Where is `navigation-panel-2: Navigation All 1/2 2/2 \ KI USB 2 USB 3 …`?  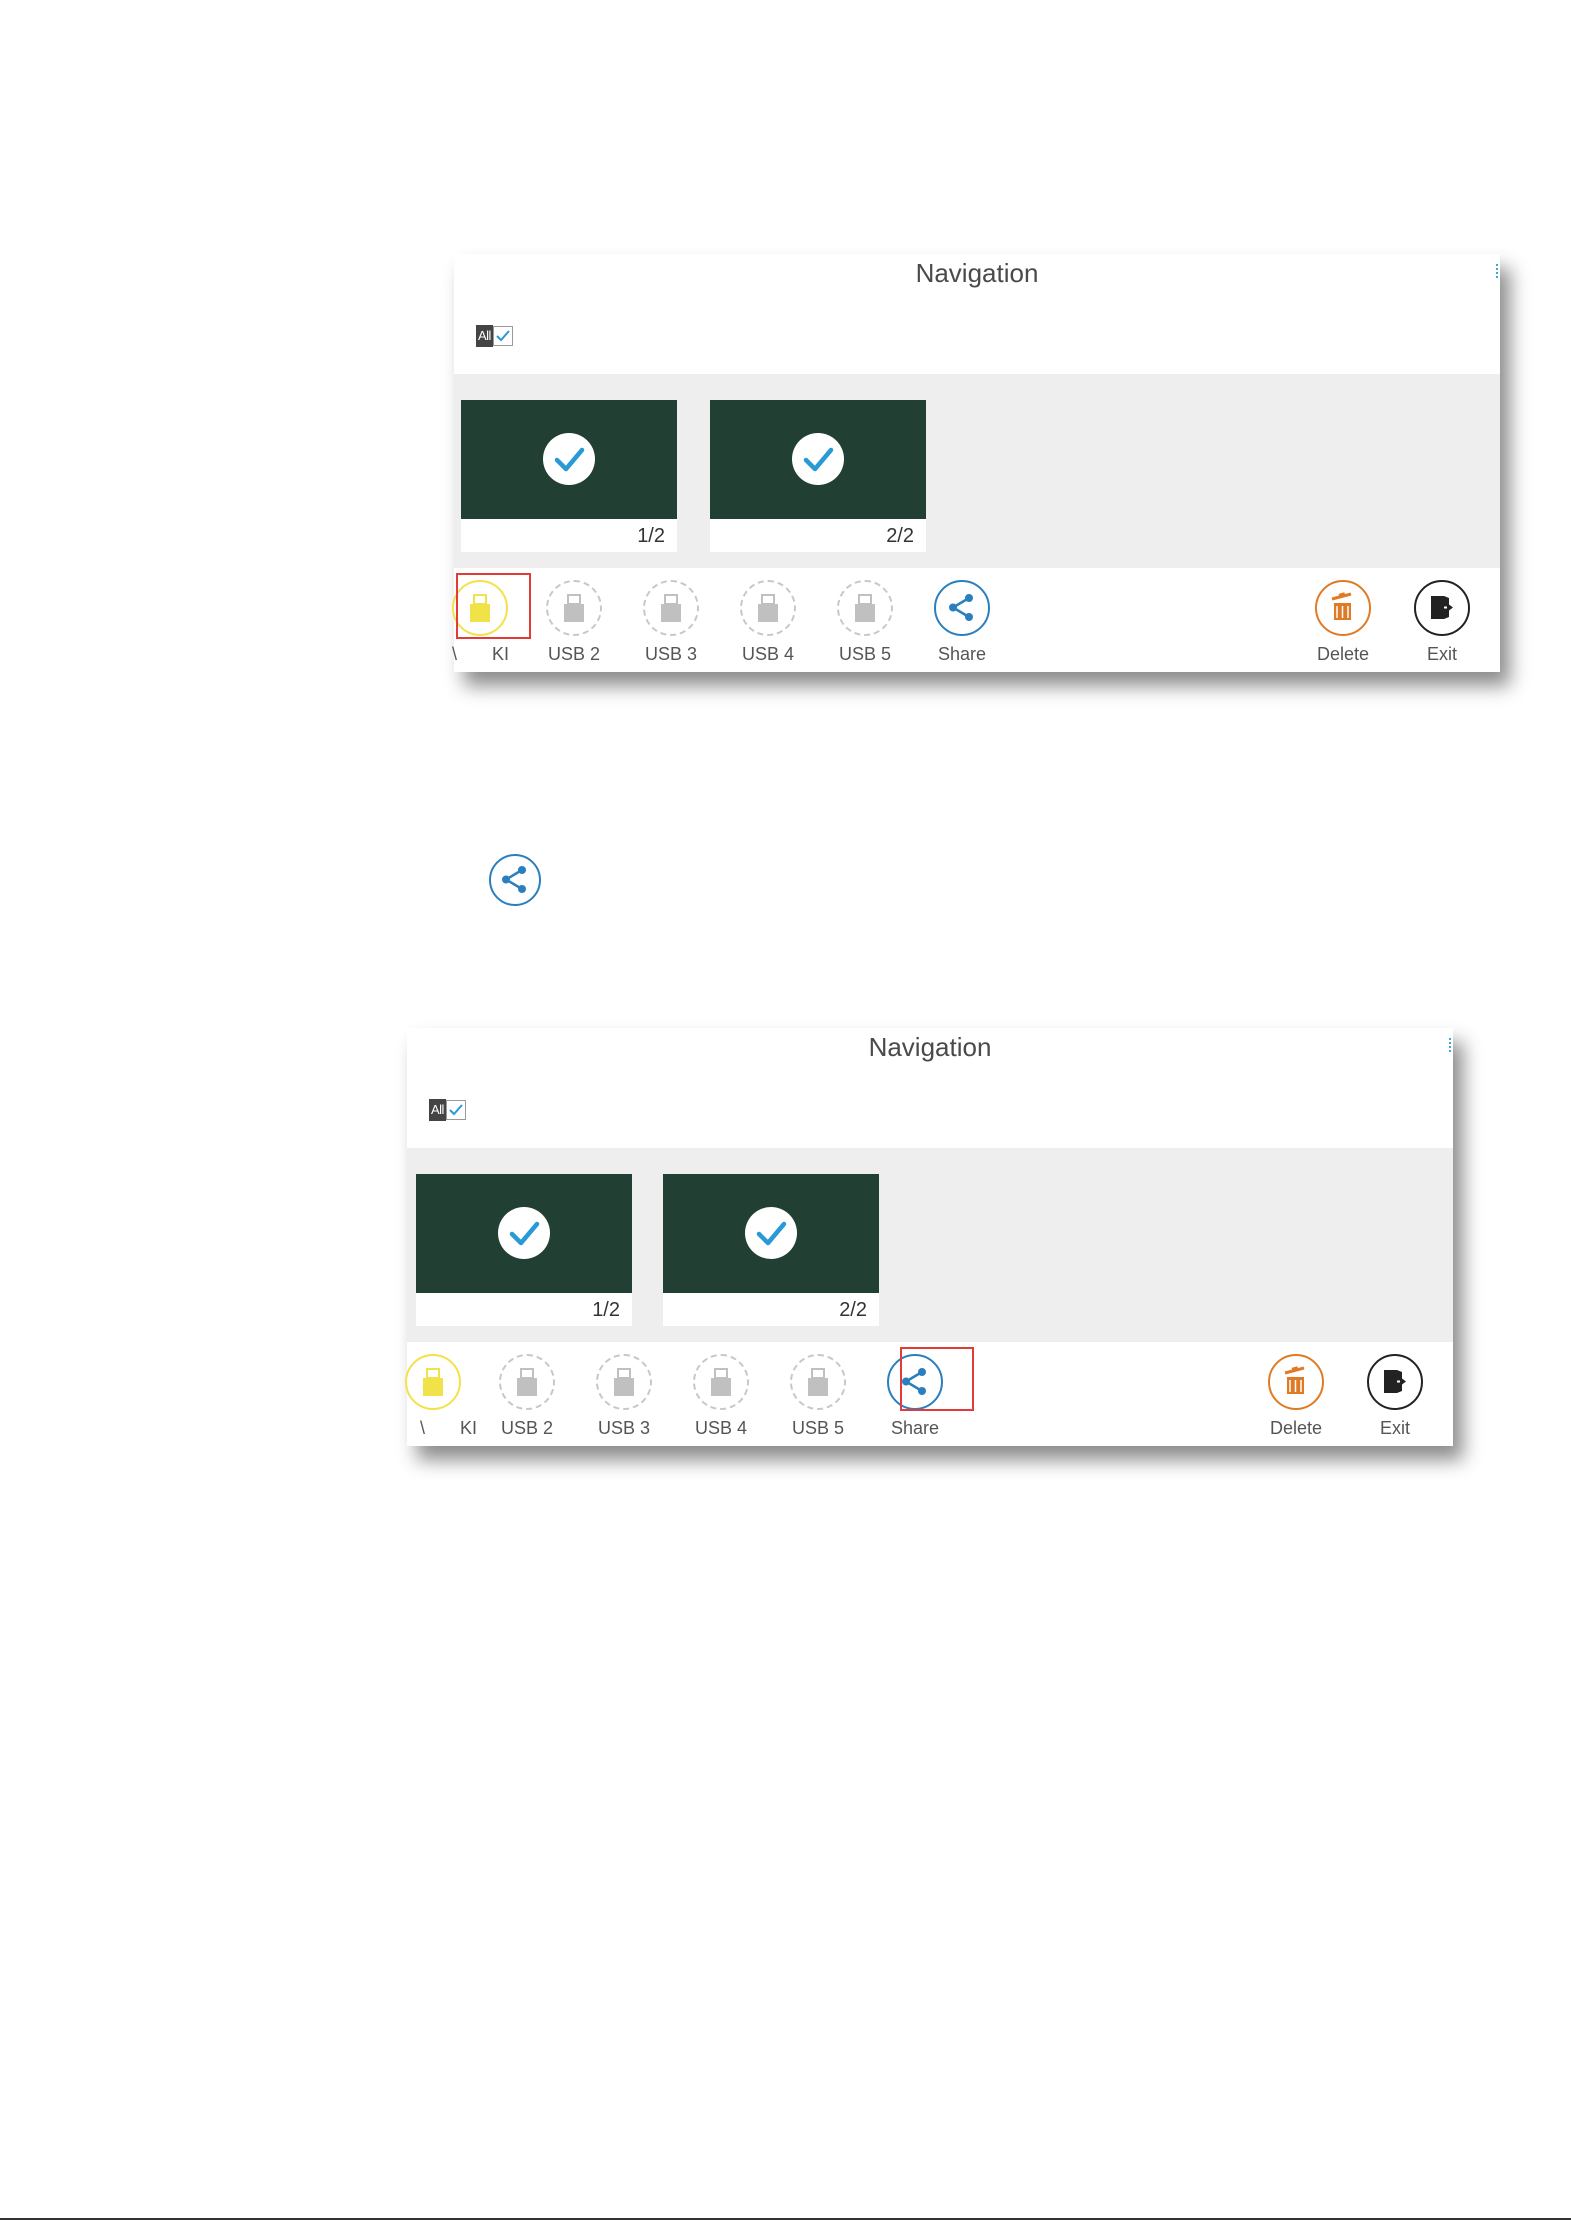 navigation-panel-2: Navigation All 1/2 2/2 \ KI USB 2 USB 3 … is located at coordinates (929, 1237).